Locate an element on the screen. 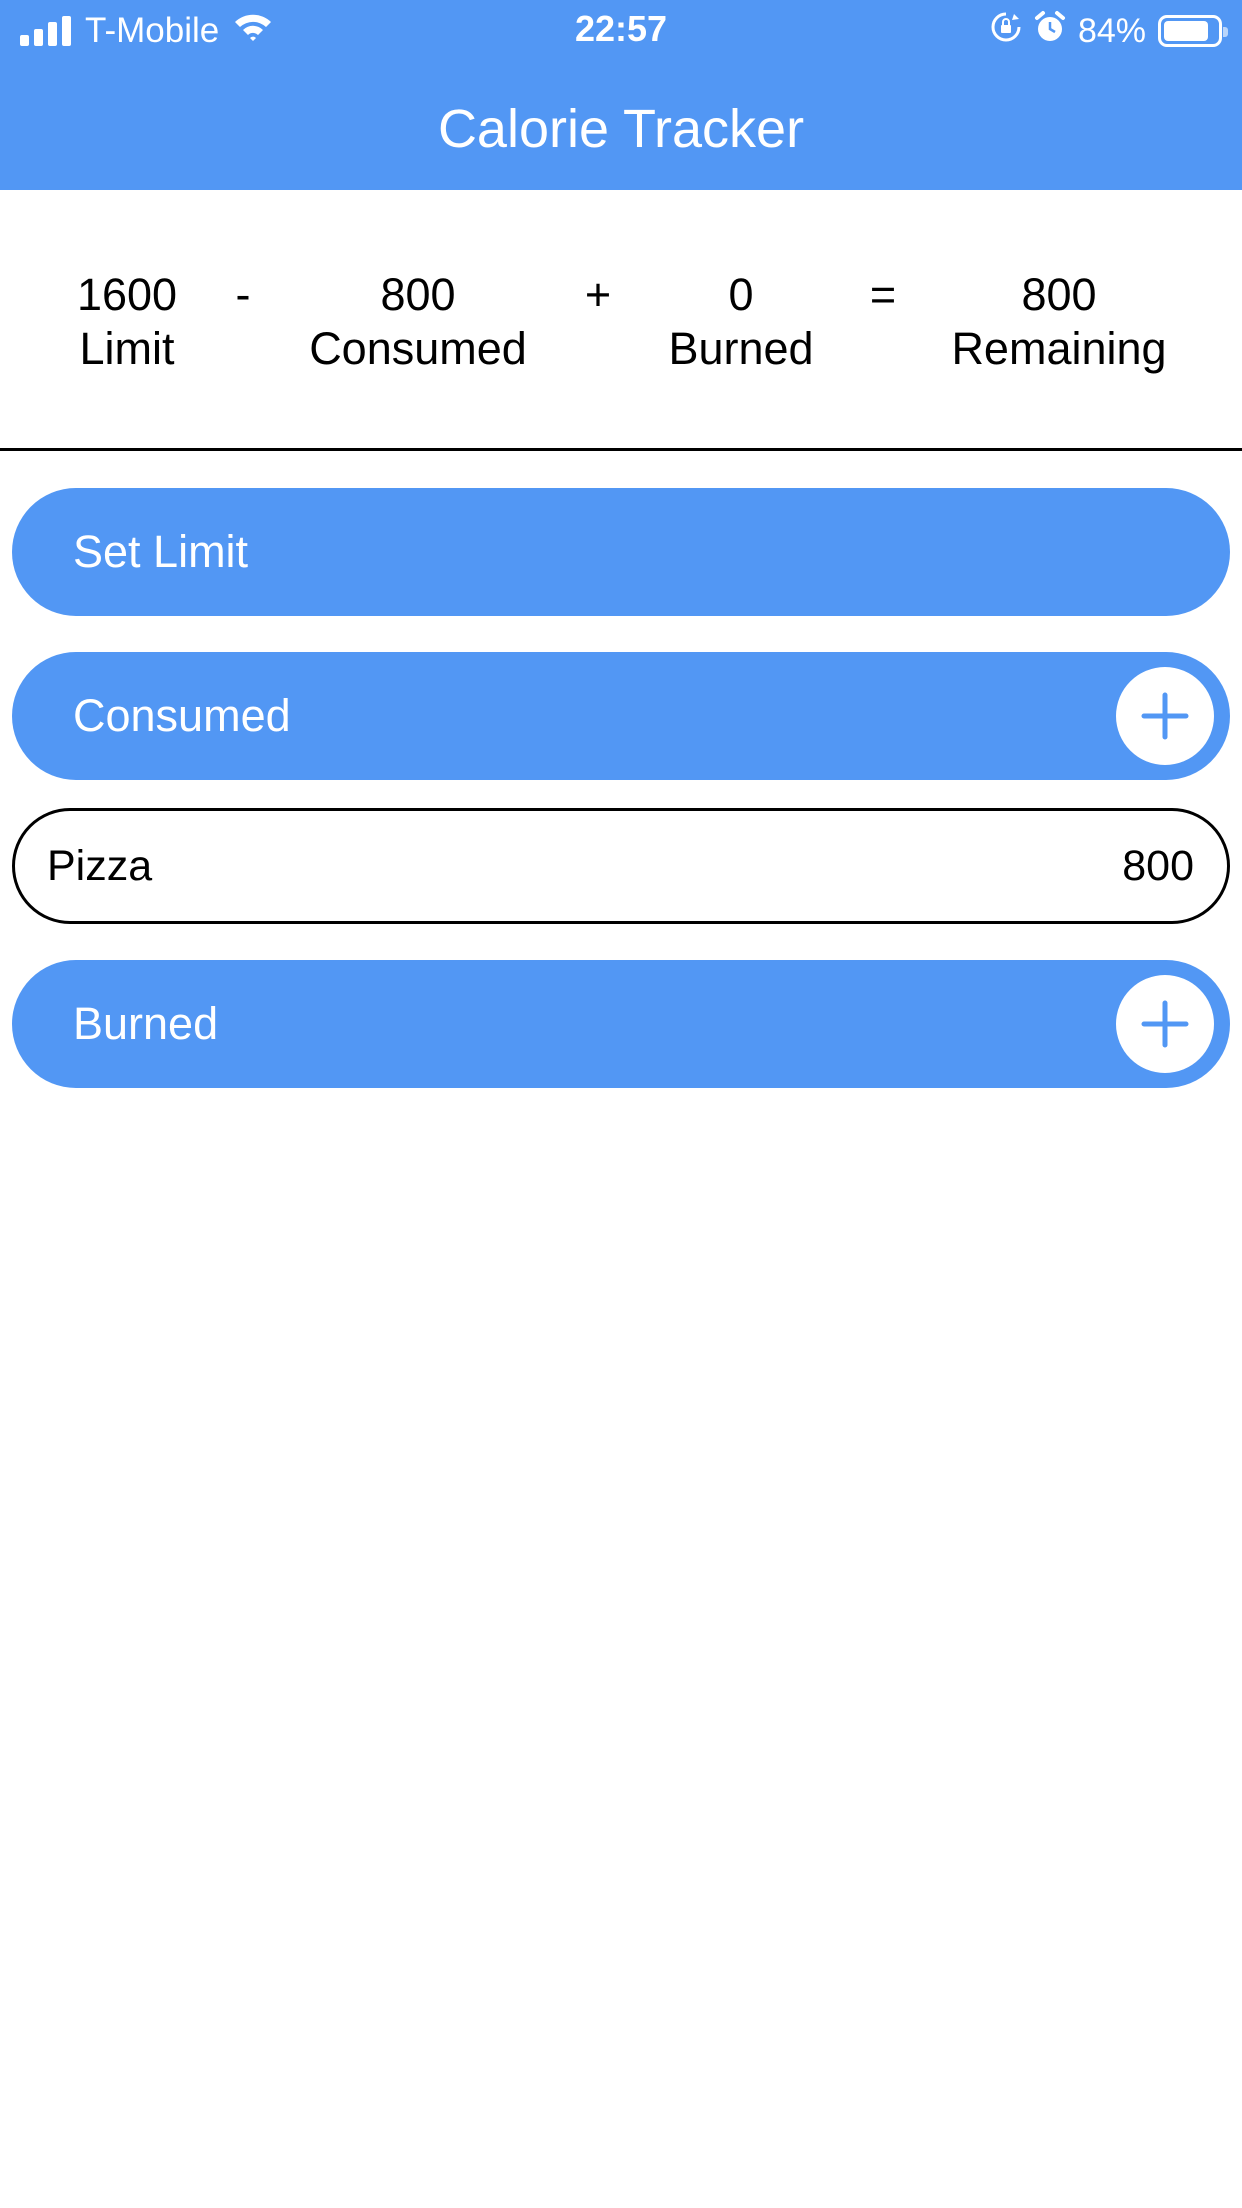 The width and height of the screenshot is (1242, 2208). burned-section-label: Burned is located at coordinates (146, 1023).